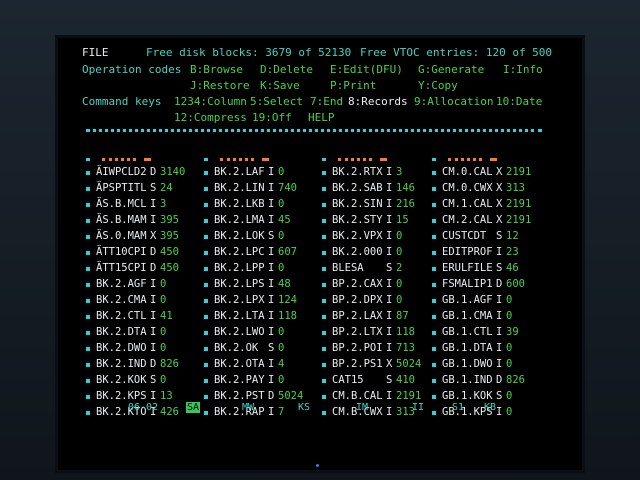 This screenshot has width=640, height=480. Describe the element at coordinates (257, 174) in the screenshot. I see `file-entry-row: BK.2.LAF I 0` at that location.